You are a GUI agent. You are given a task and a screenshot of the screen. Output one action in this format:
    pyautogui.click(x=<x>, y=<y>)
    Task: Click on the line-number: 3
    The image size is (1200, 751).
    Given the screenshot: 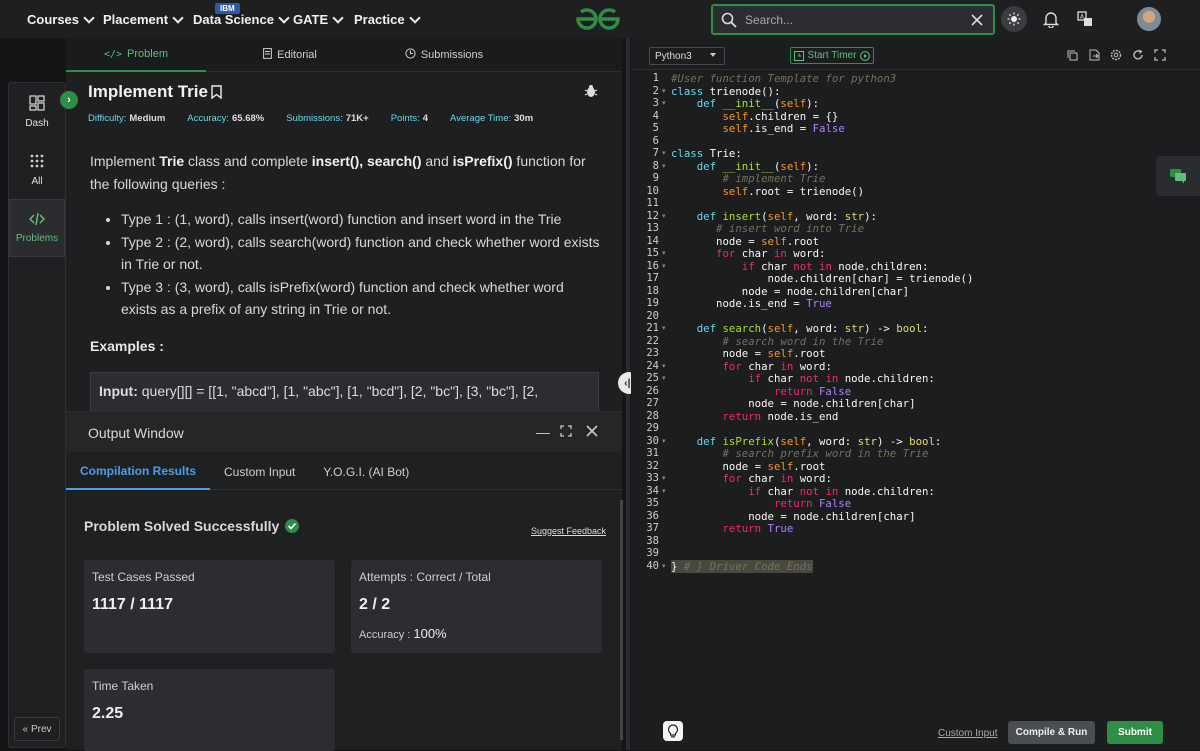 What is the action you would take?
    pyautogui.click(x=655, y=103)
    